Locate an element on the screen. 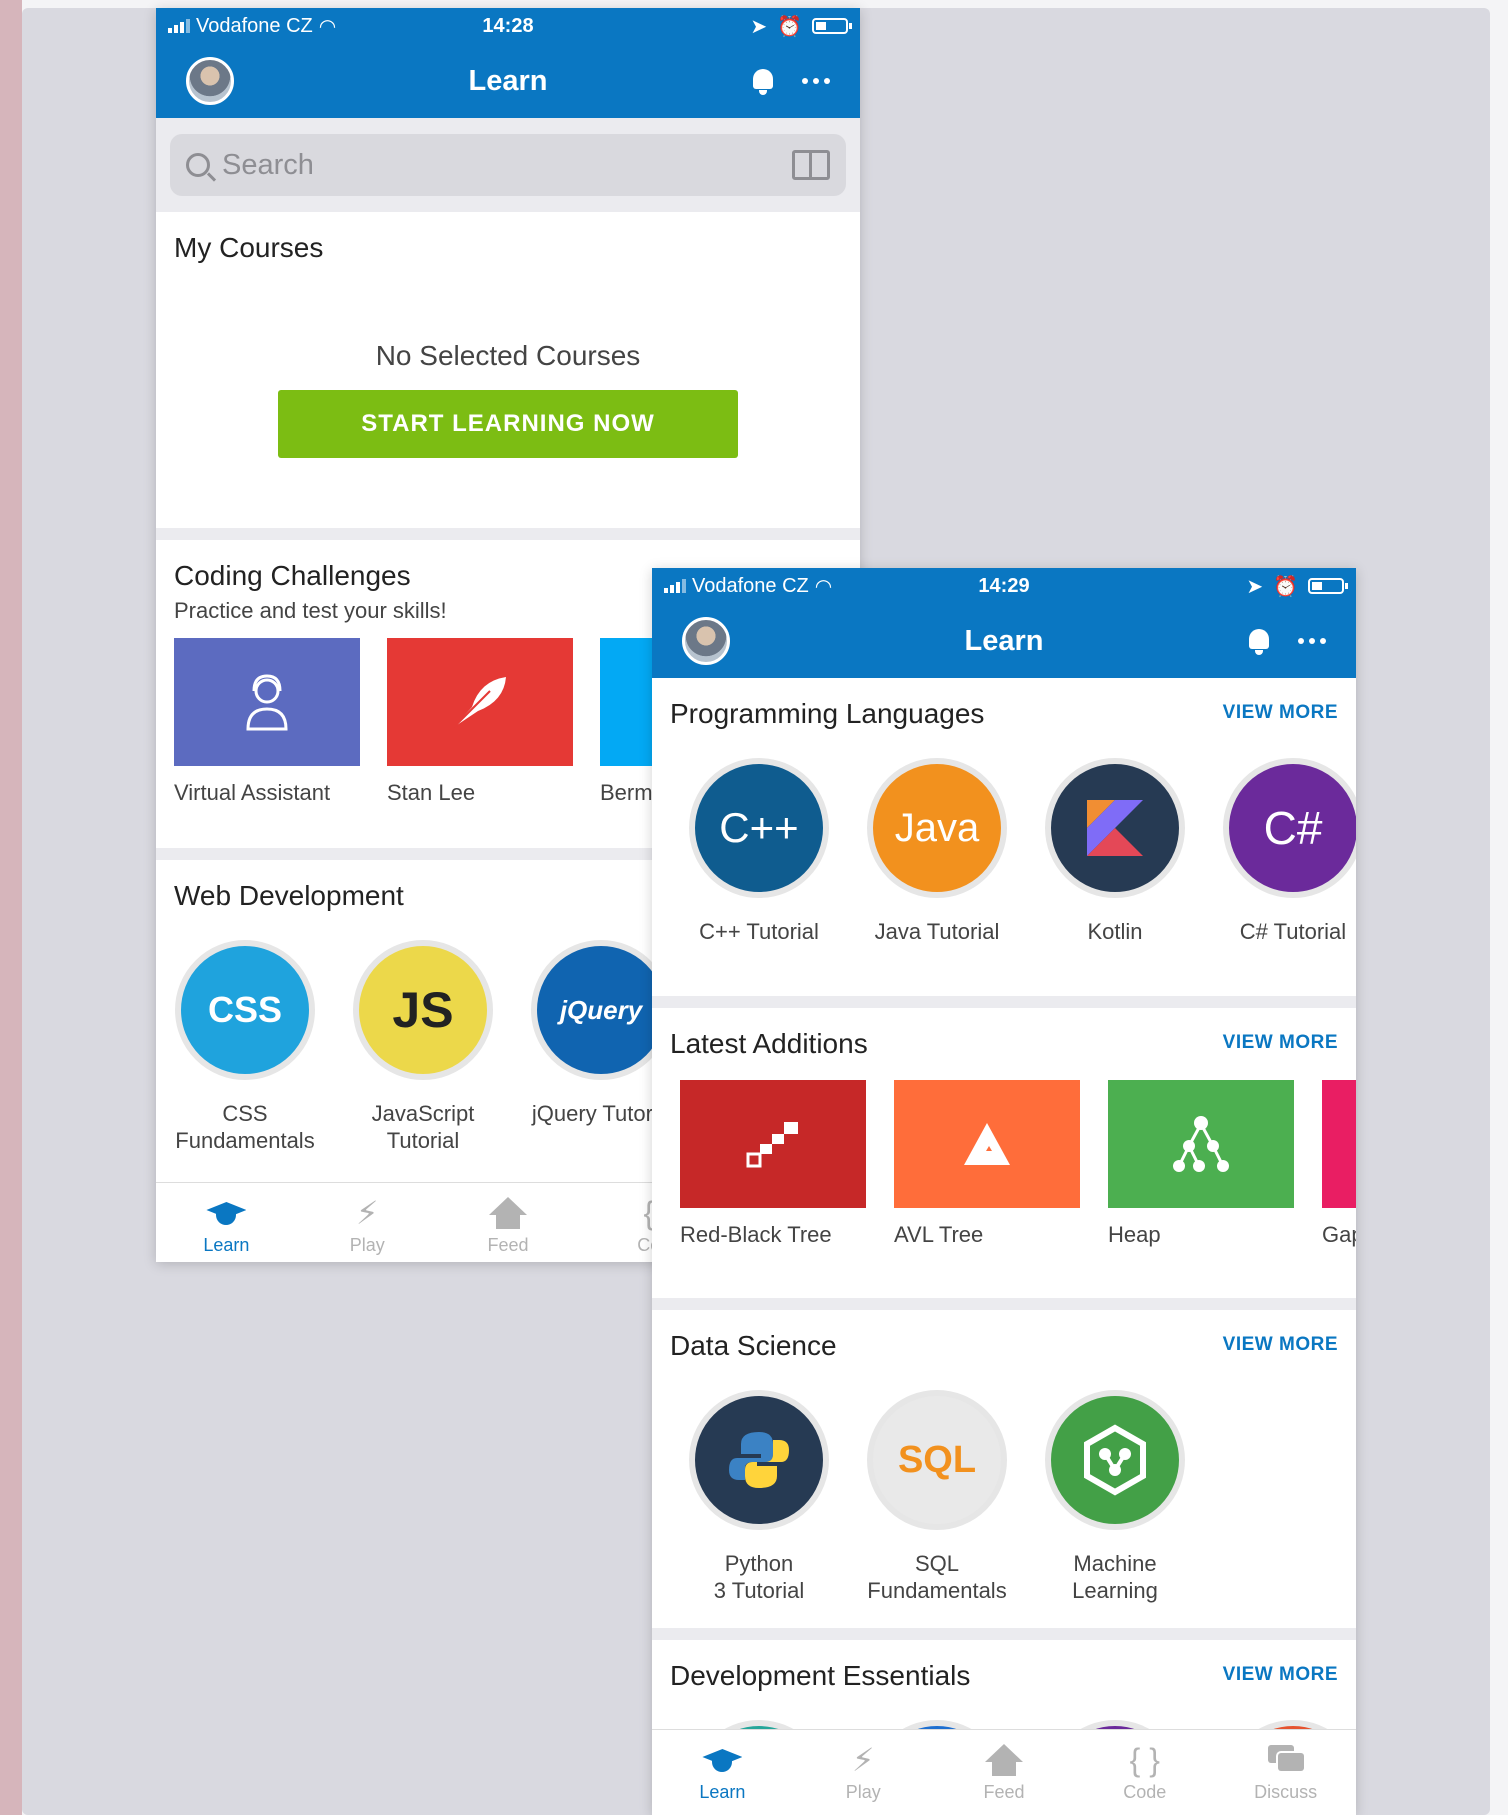 This screenshot has height=1815, width=1508. book-icon is located at coordinates (811, 165).